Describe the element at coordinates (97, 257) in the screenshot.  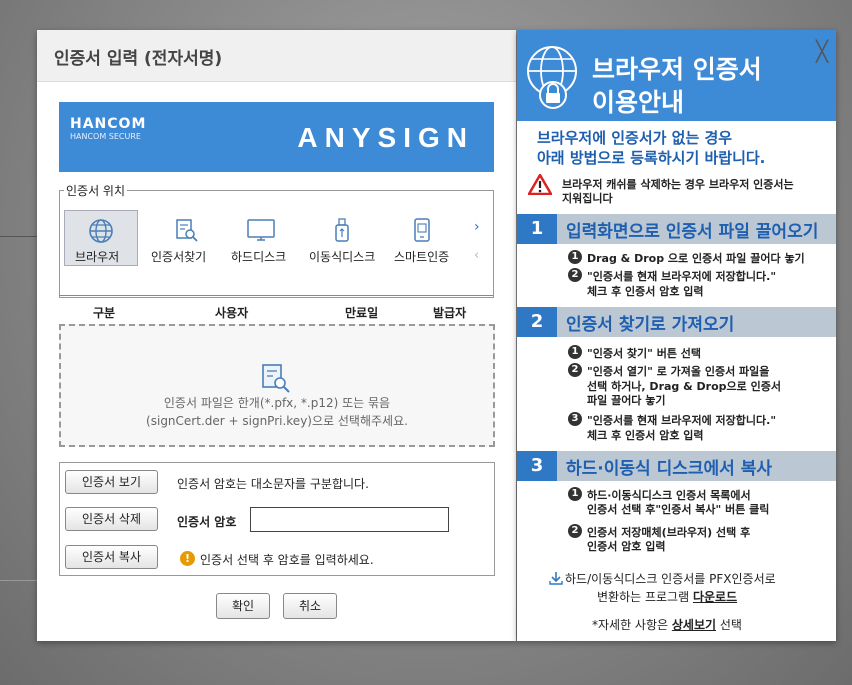
I see `location-browser-label: 브라우저` at that location.